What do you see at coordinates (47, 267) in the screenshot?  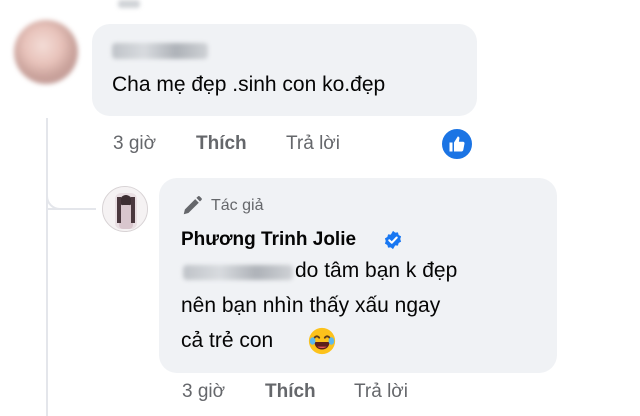 I see `thread-line-vertical` at bounding box center [47, 267].